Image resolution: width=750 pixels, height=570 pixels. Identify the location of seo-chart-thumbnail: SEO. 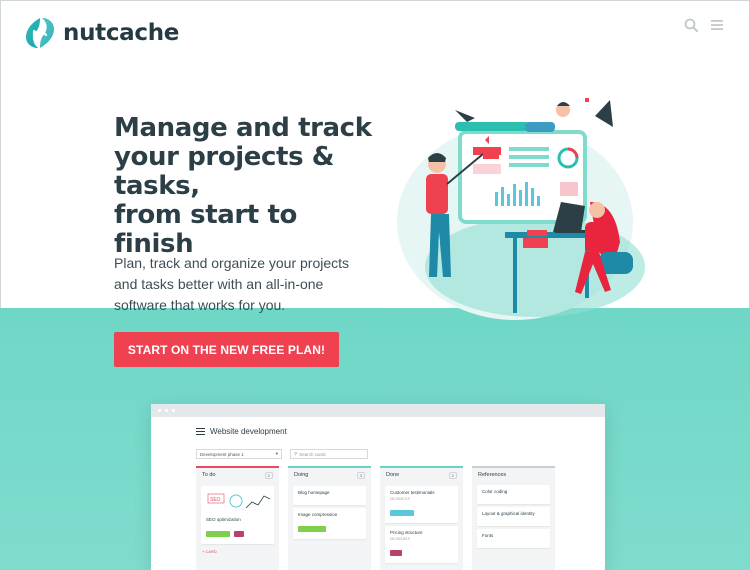
(239, 501).